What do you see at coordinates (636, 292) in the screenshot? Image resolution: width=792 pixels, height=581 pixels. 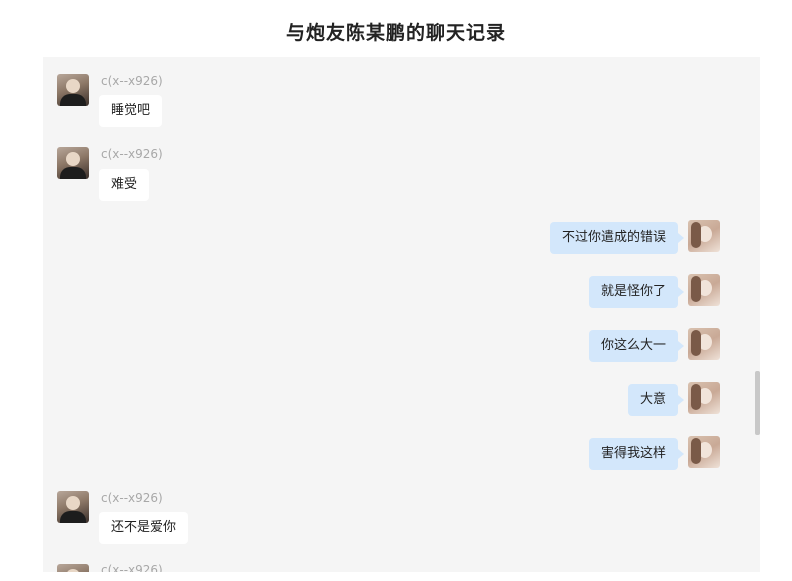 I see `message-bubble: 就是怪你了` at bounding box center [636, 292].